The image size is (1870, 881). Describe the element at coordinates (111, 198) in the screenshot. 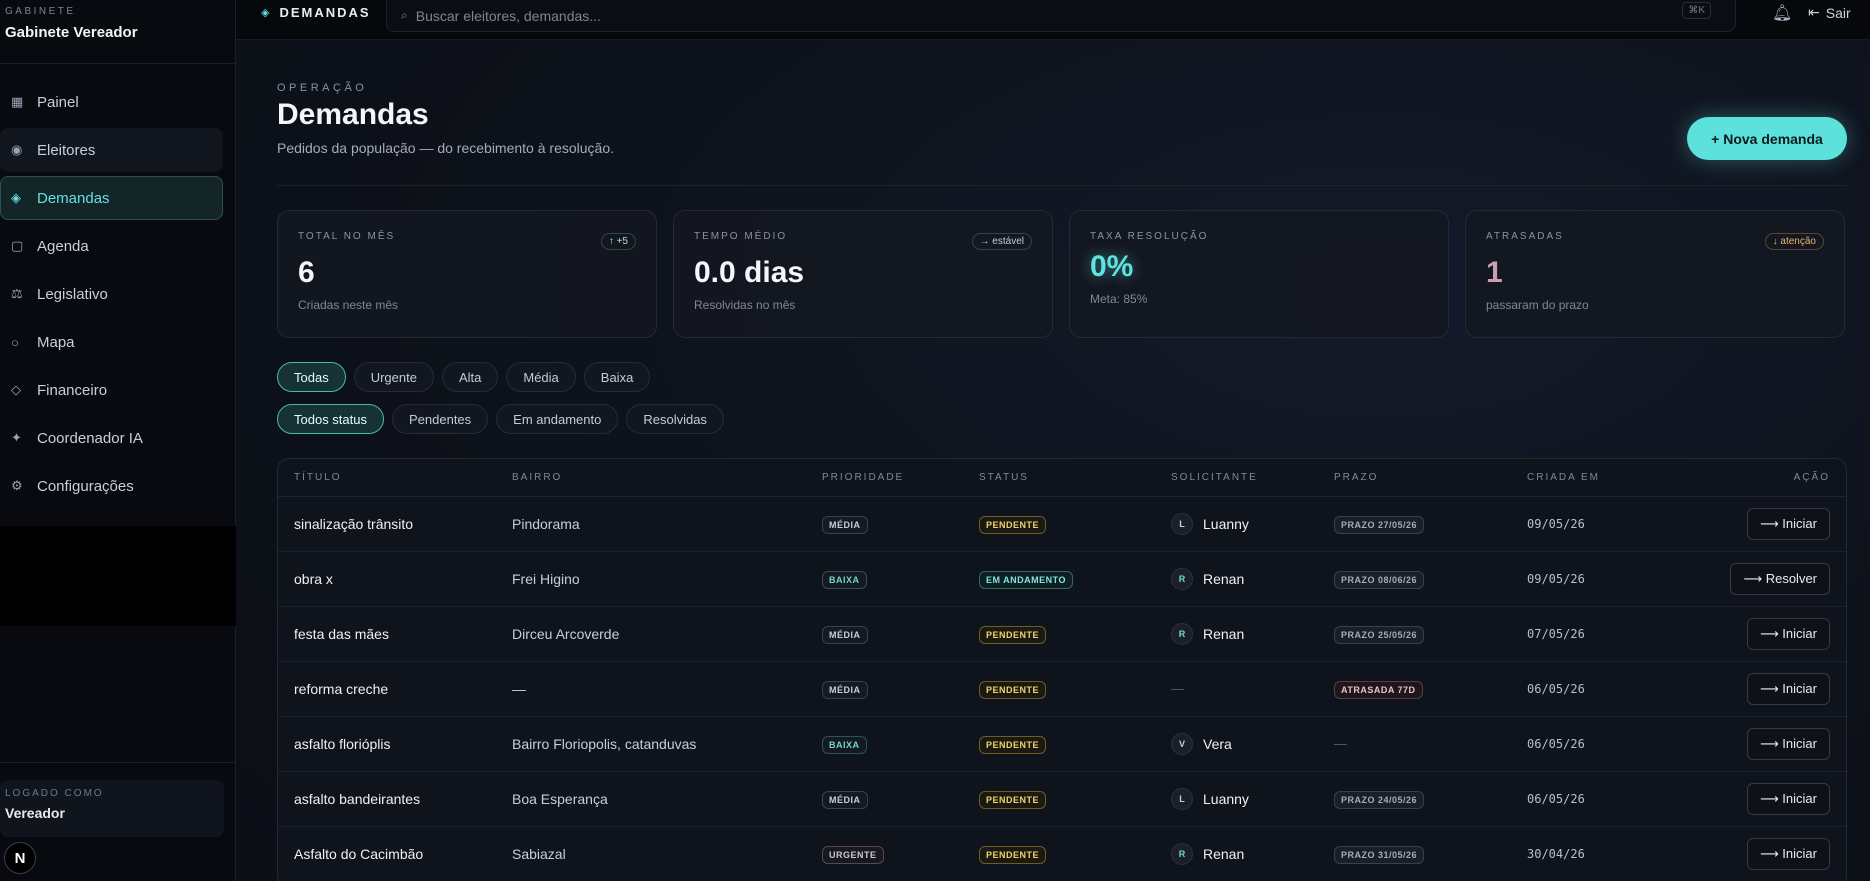

I see `sidebar-item-demandas: ◈ Demandas` at that location.